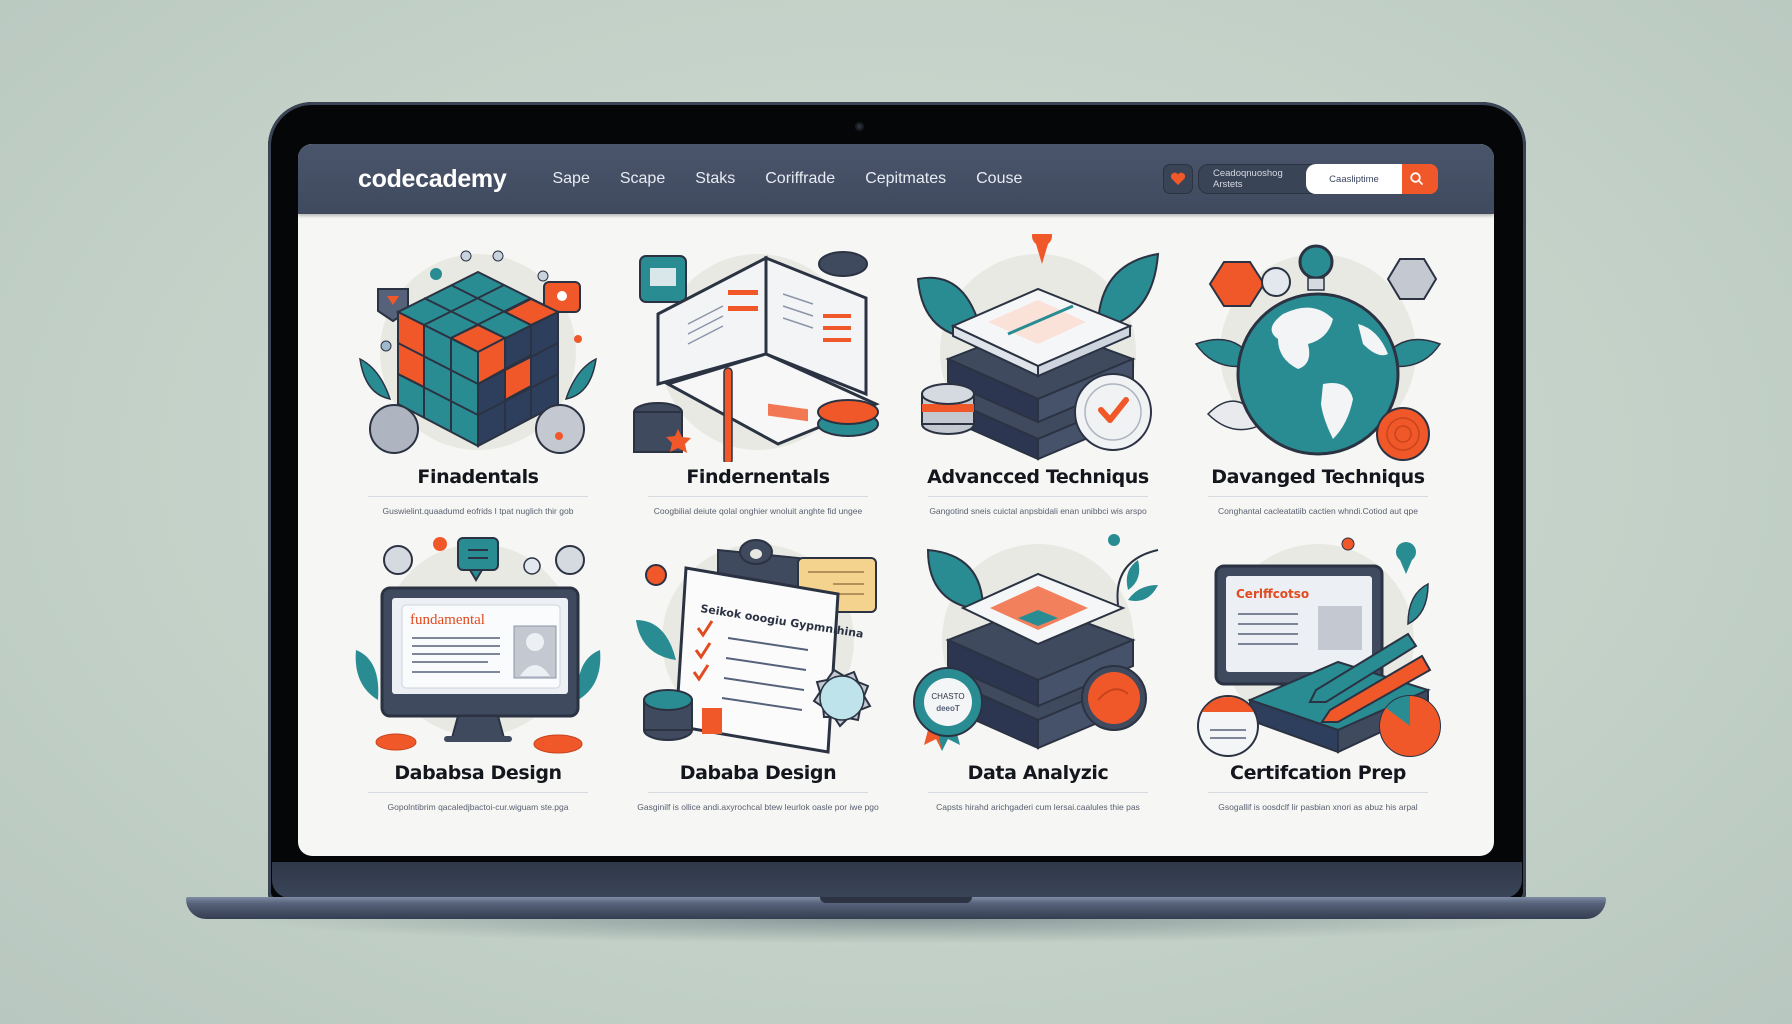 This screenshot has height=1024, width=1792. Describe the element at coordinates (1038, 477) in the screenshot. I see `course-title: Advancced Techniqus` at that location.